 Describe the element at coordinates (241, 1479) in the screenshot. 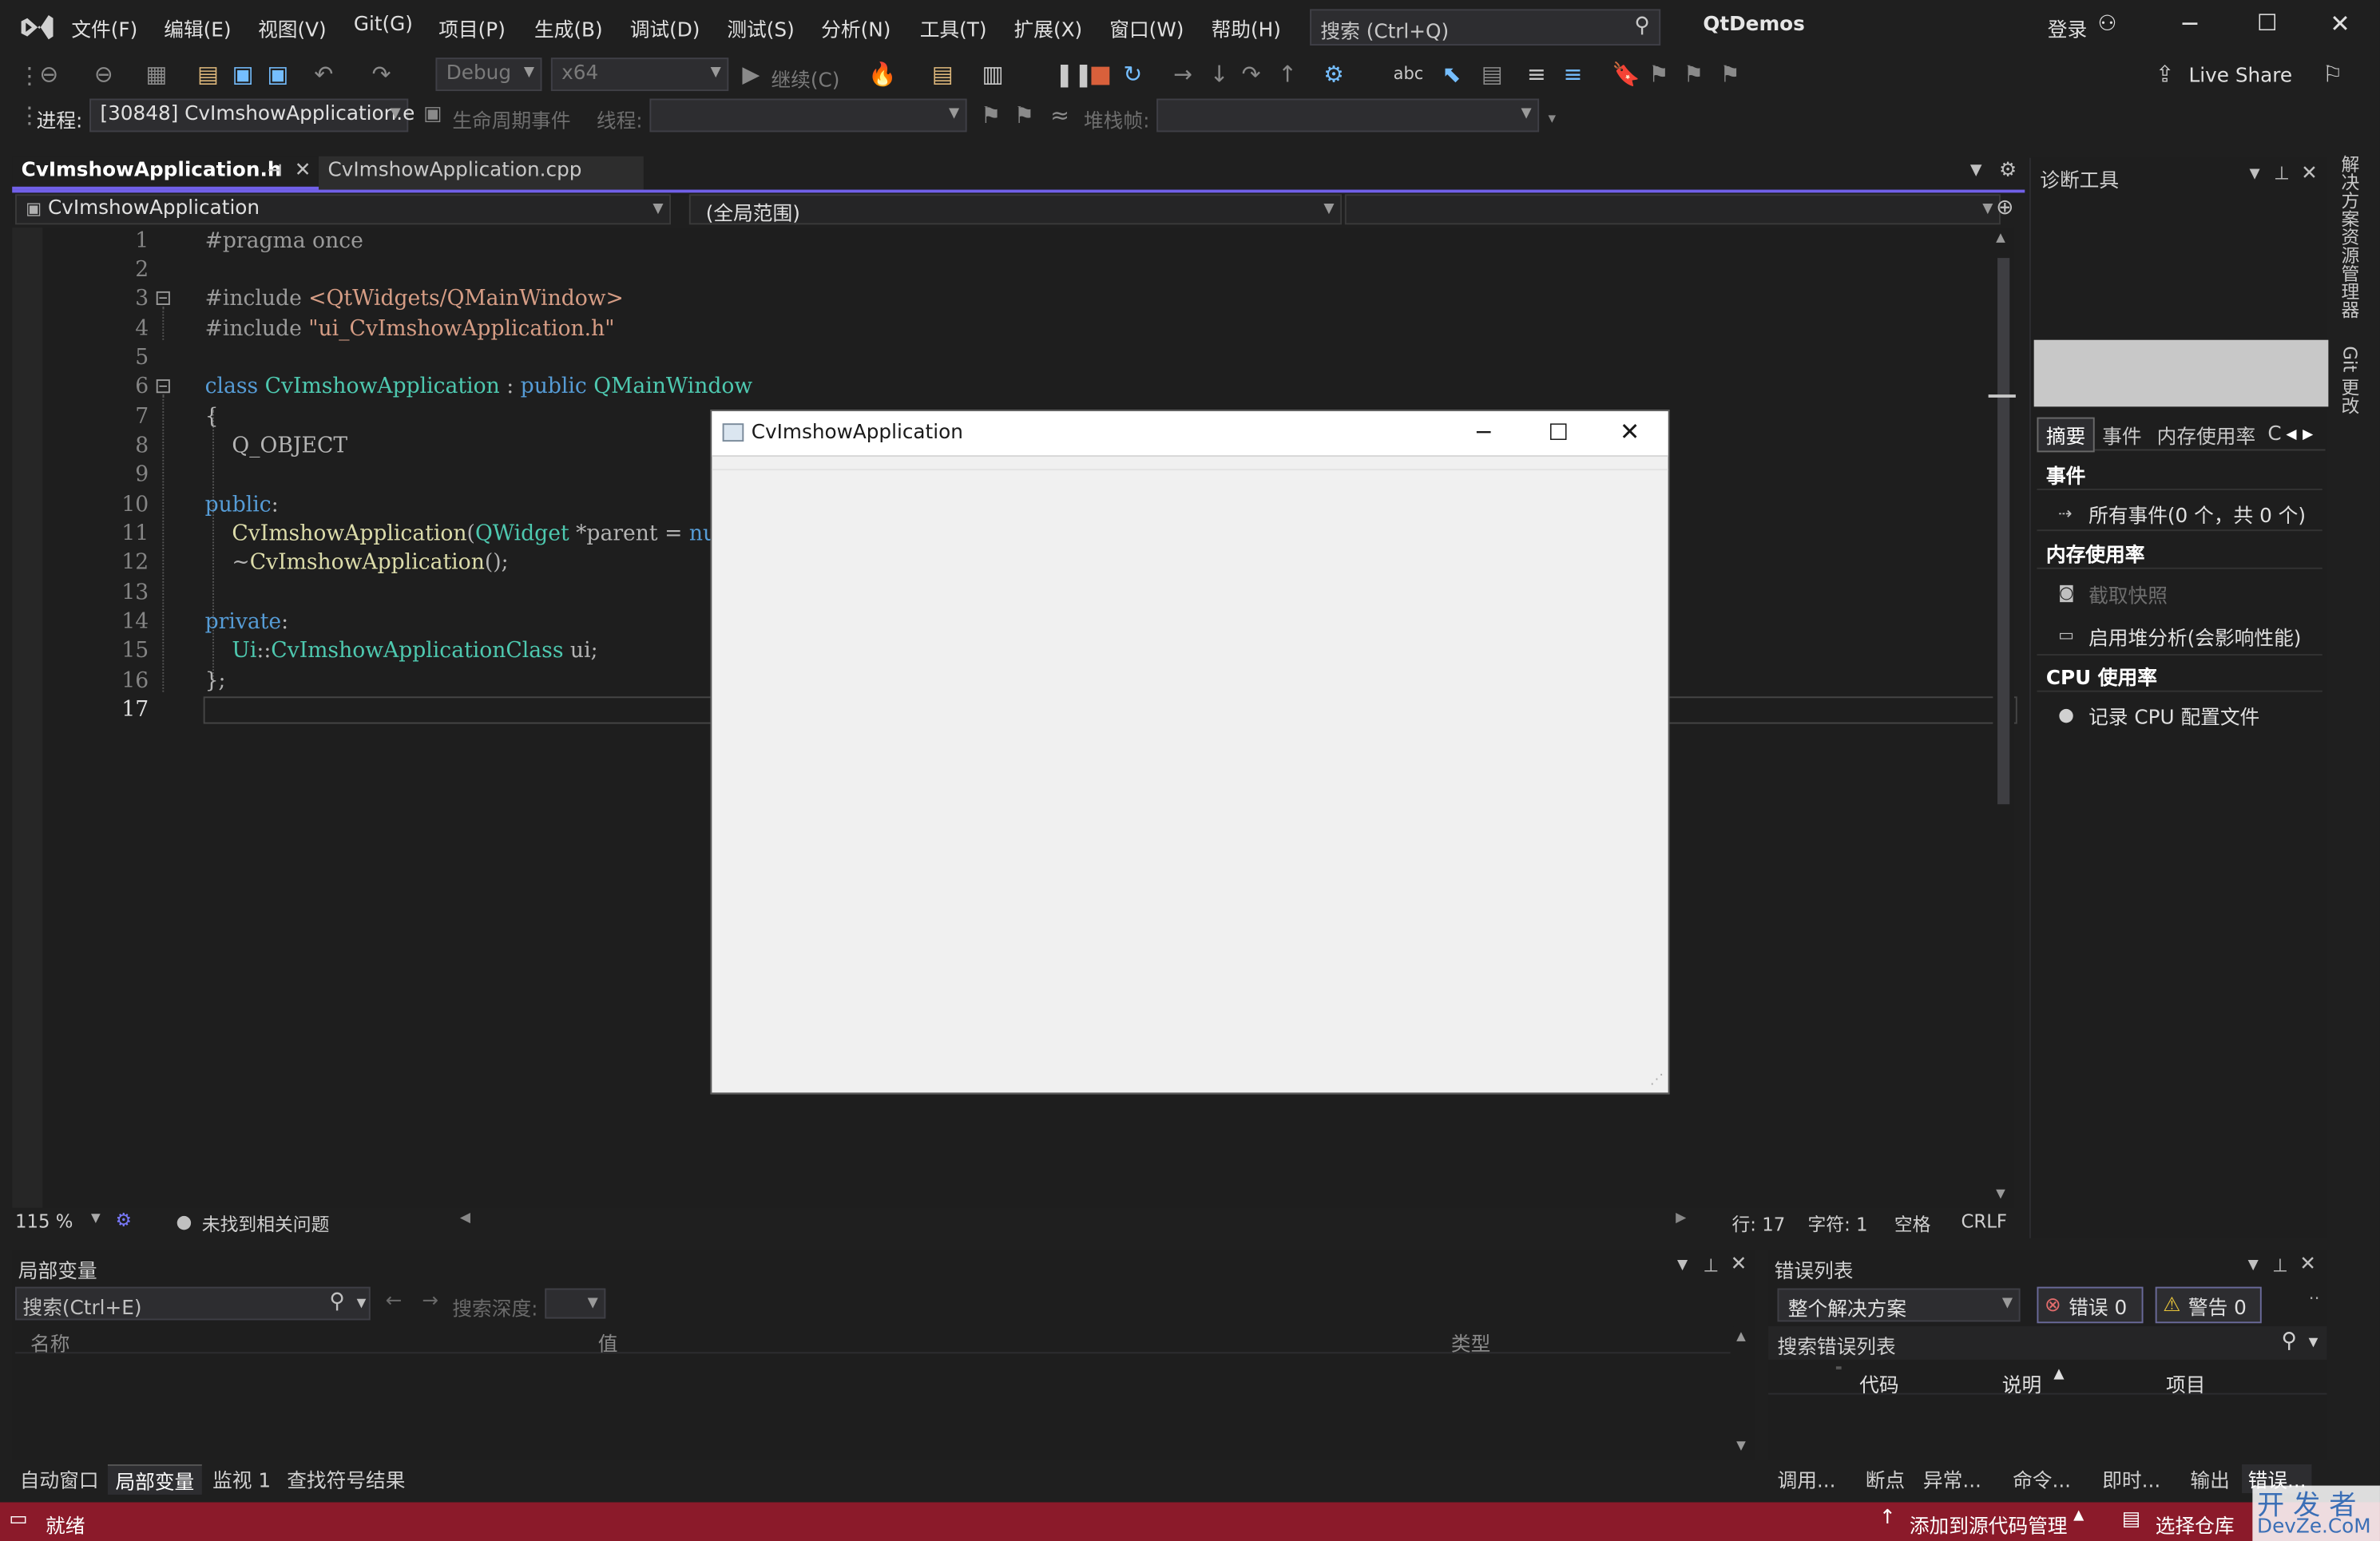

I see `tab-watch-1: 监视 1` at that location.